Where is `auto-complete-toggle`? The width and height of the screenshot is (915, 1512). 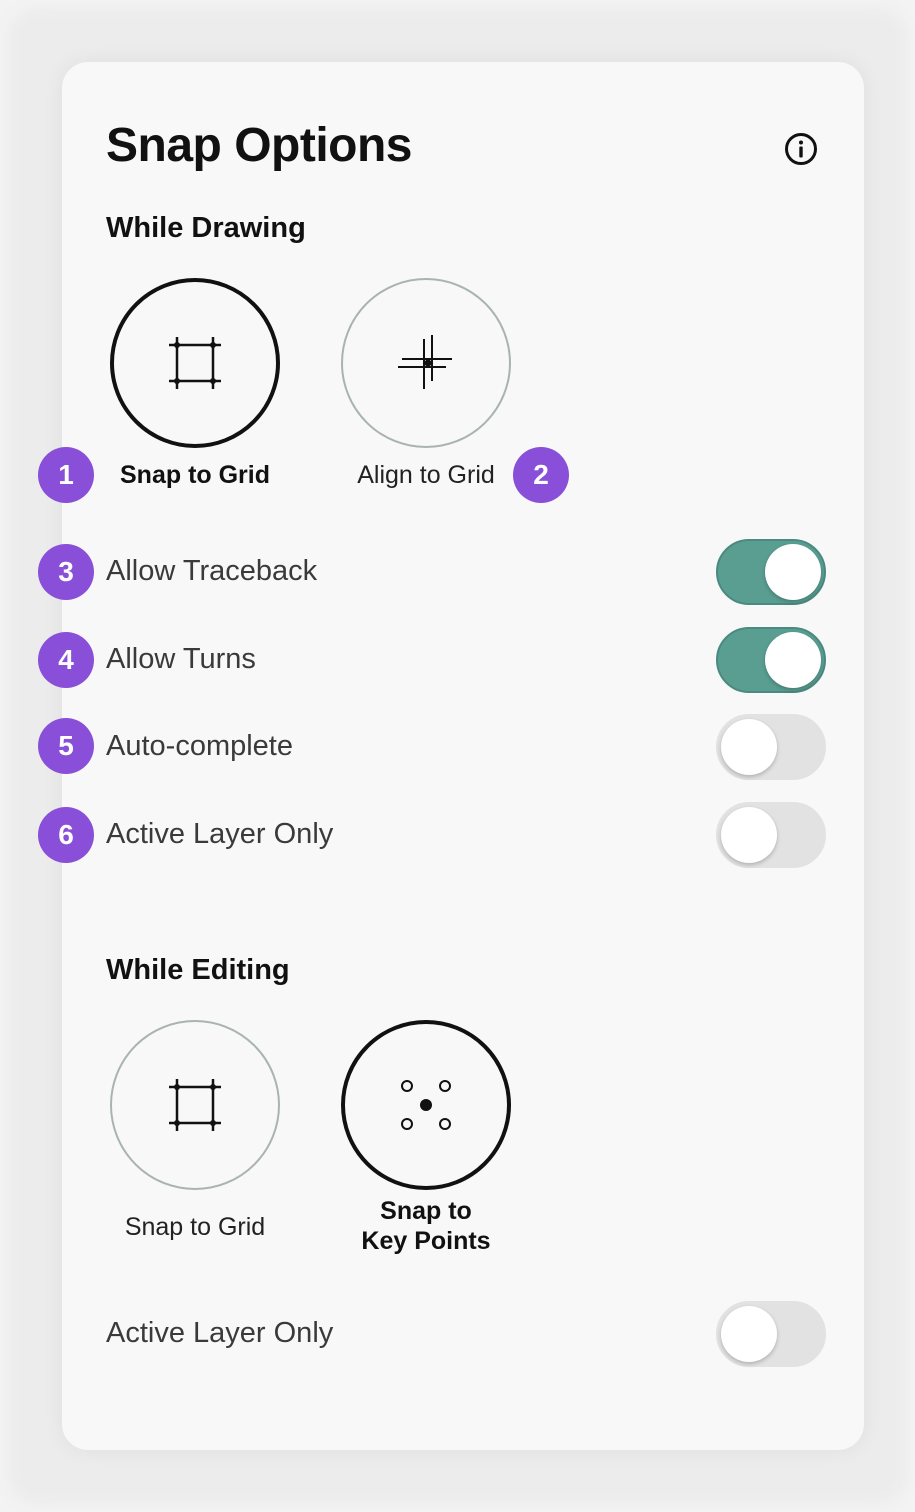 auto-complete-toggle is located at coordinates (771, 747).